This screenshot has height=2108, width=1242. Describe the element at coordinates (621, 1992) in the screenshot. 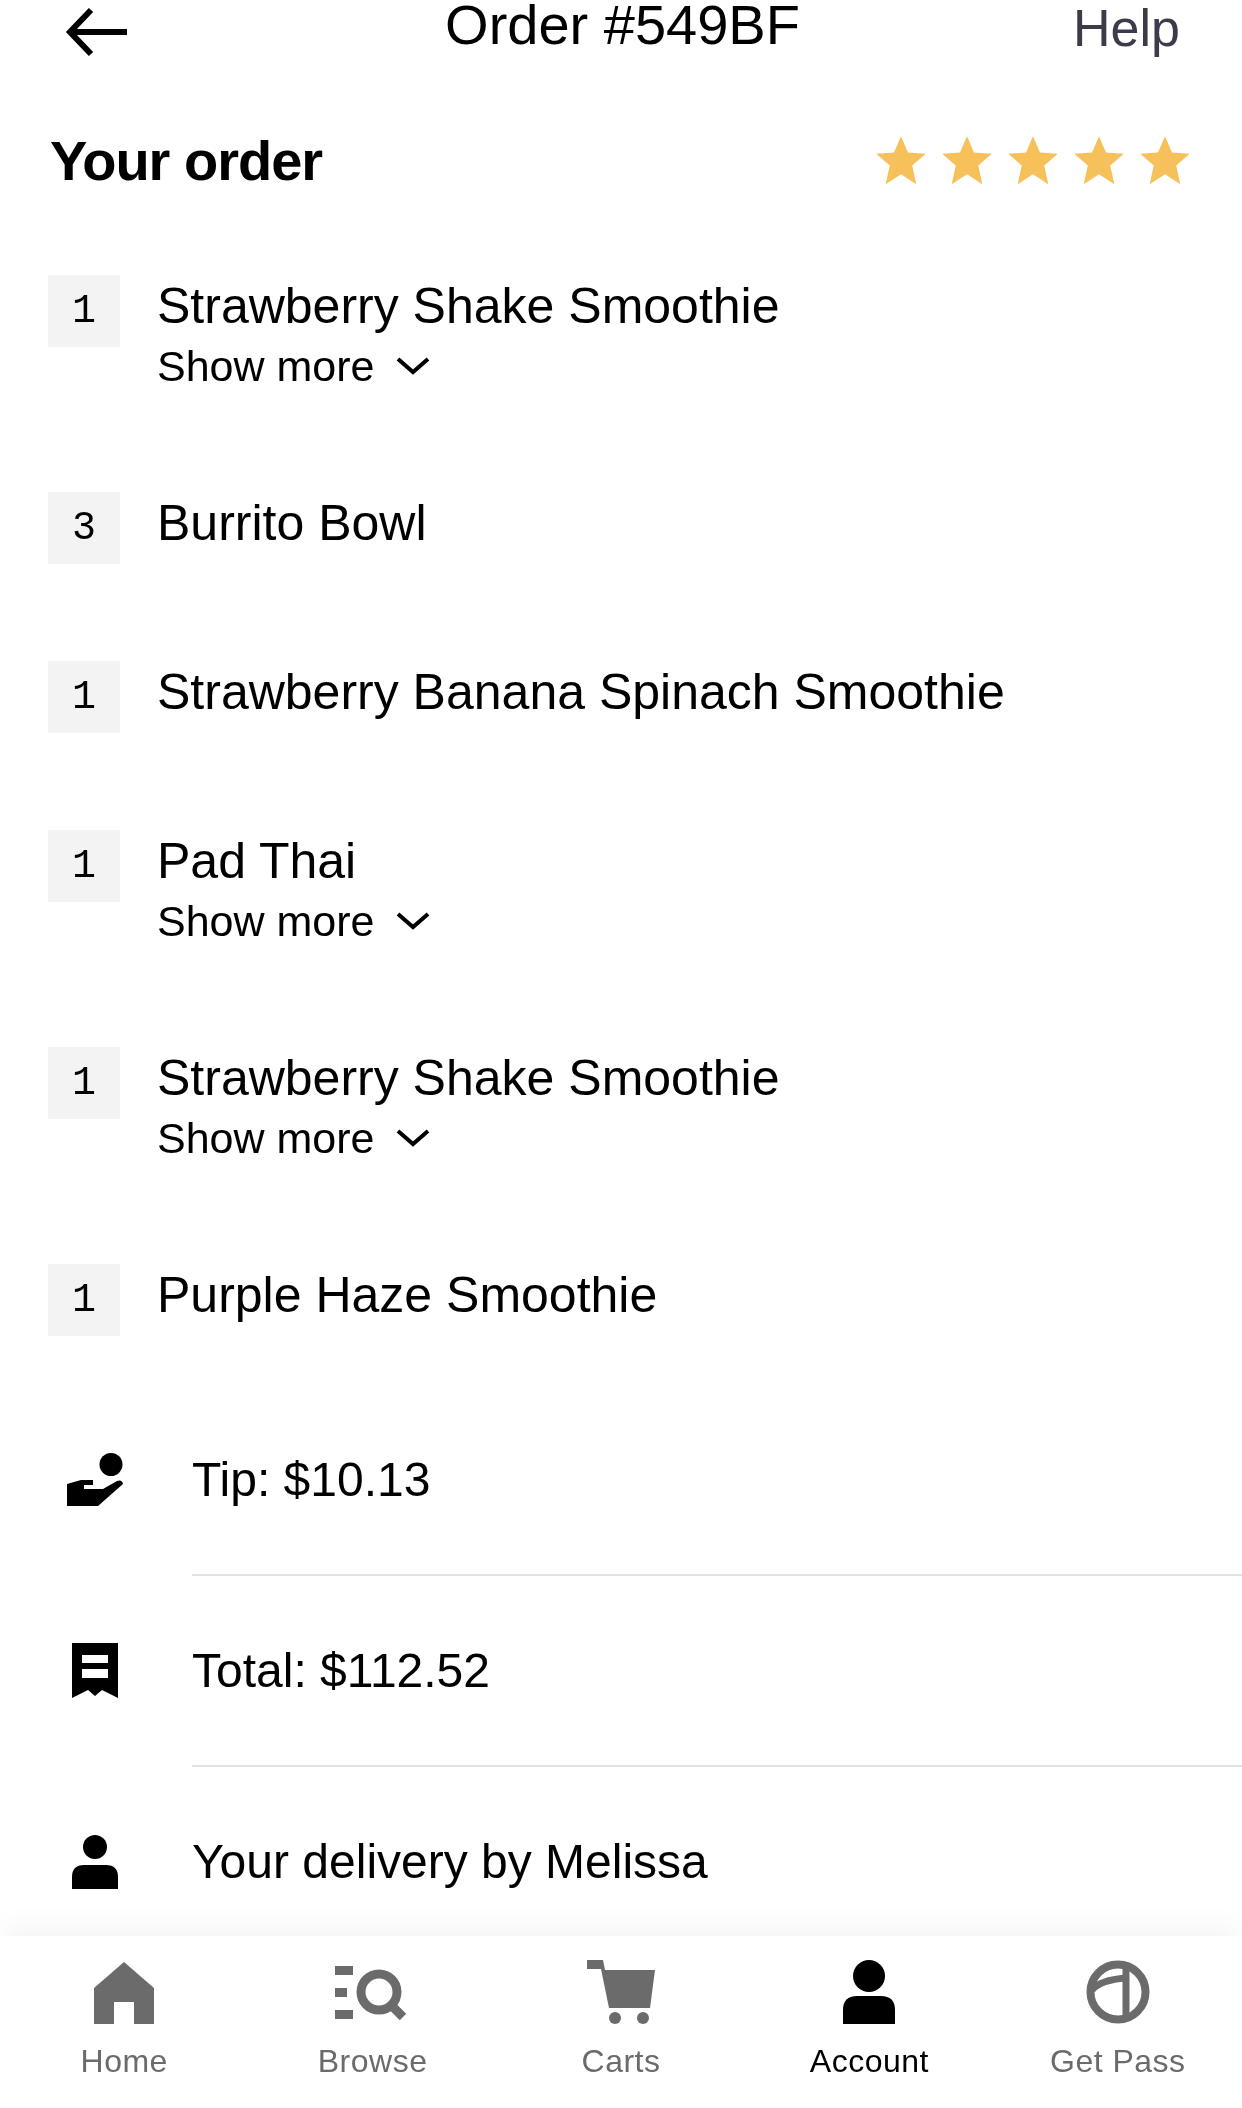

I see `cart-icon` at that location.